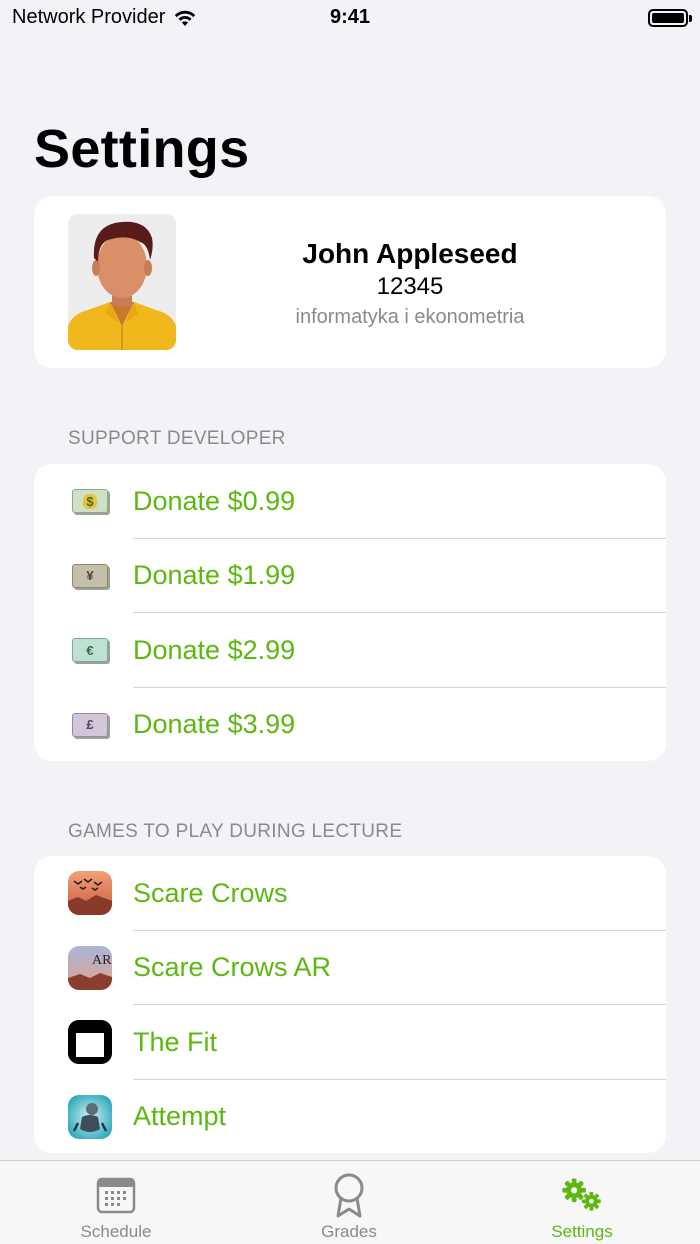 This screenshot has width=700, height=1244. I want to click on dollar-banknote-icon: $, so click(90, 501).